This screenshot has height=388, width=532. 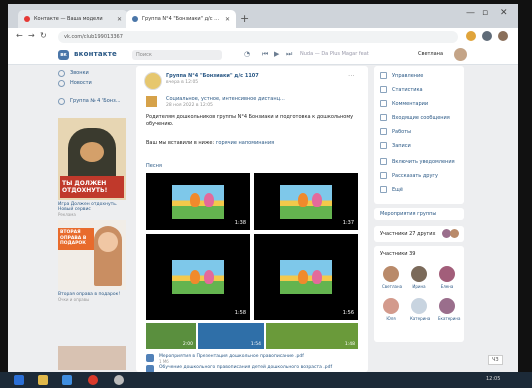 I want to click on repost-date: 28 ноя 2022 в 12:05, so click(x=189, y=105).